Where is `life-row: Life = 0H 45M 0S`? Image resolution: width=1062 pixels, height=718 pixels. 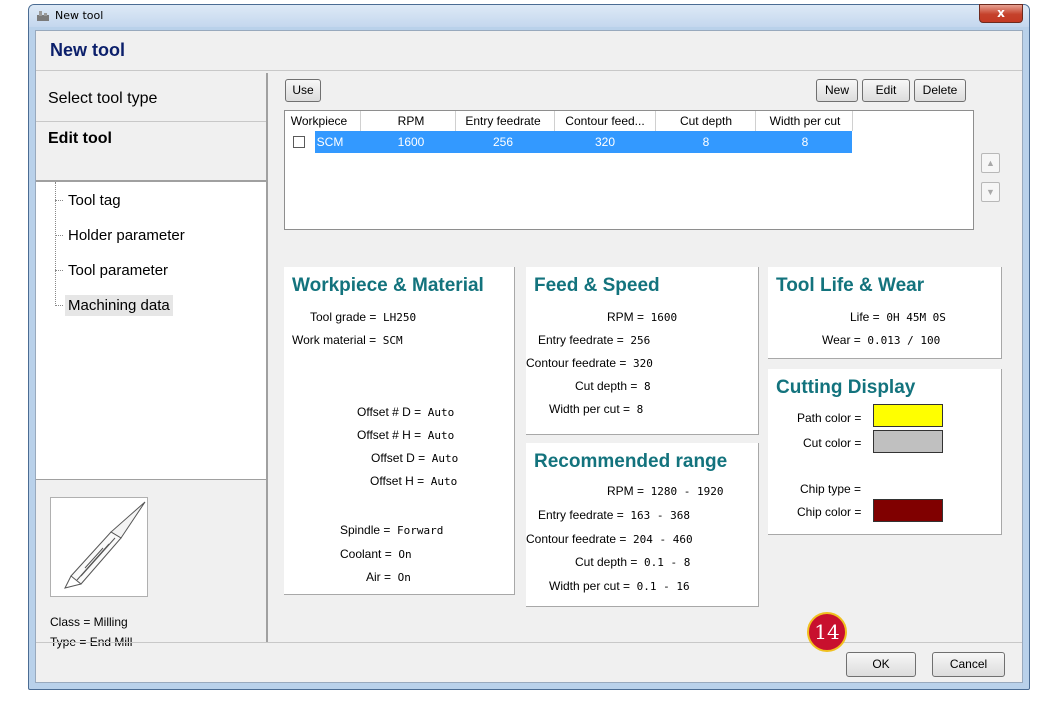 life-row: Life = 0H 45M 0S is located at coordinates (898, 317).